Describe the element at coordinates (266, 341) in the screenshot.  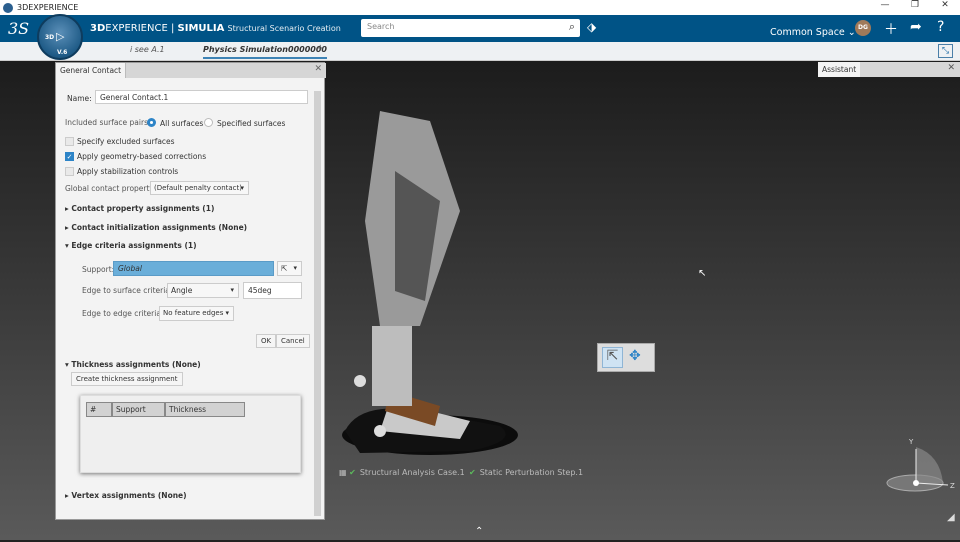
I see `ok-button: OK` at that location.